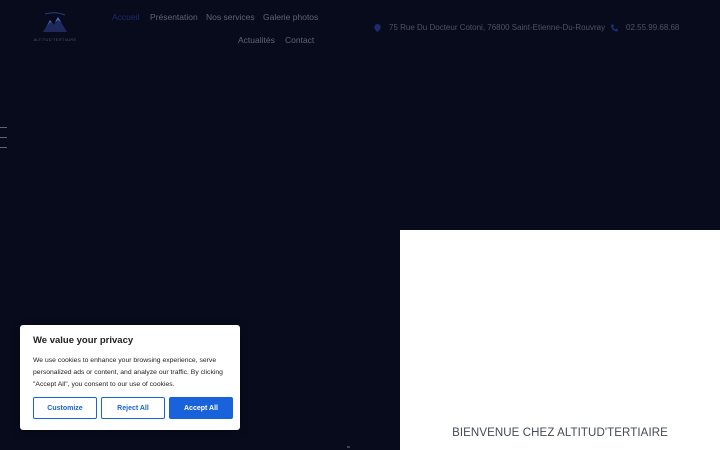  What do you see at coordinates (614, 27) in the screenshot?
I see `phone-icon` at bounding box center [614, 27].